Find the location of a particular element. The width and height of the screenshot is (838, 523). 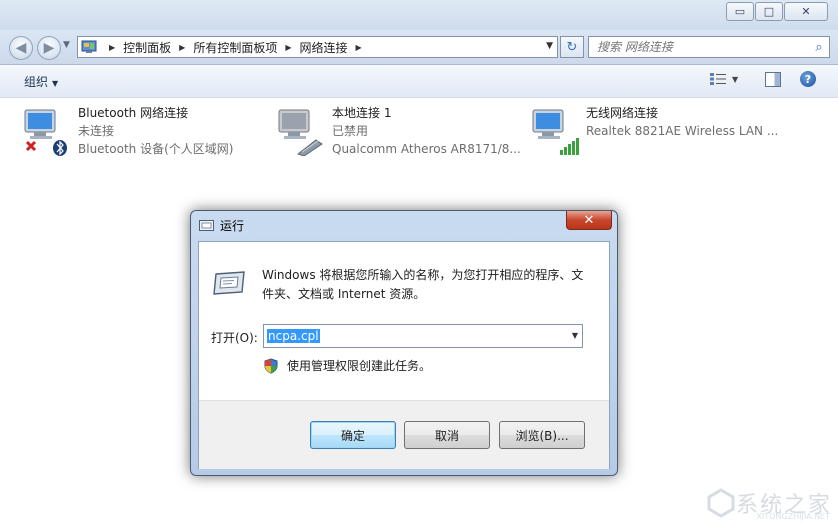

ethernet-network-icon is located at coordinates (300, 132).